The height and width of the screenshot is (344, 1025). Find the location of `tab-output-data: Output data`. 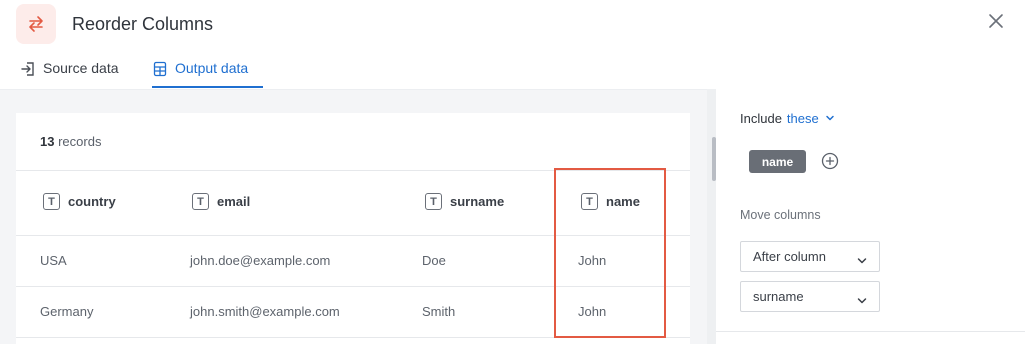

tab-output-data: Output data is located at coordinates (207, 74).